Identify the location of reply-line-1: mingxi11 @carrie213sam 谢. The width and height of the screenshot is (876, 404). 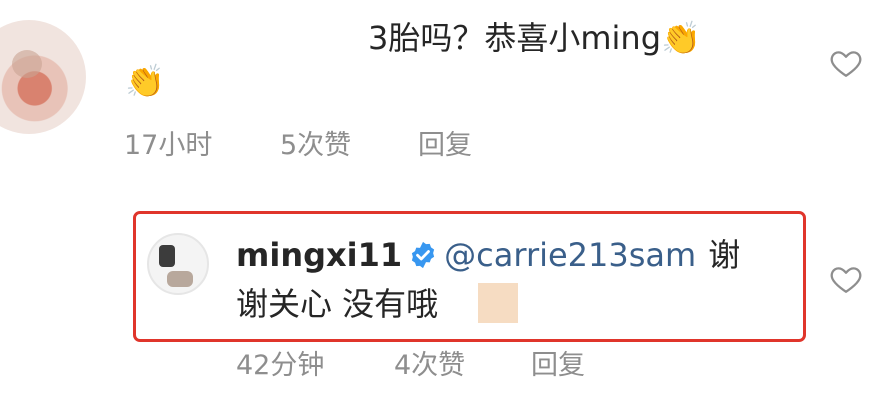
(488, 255).